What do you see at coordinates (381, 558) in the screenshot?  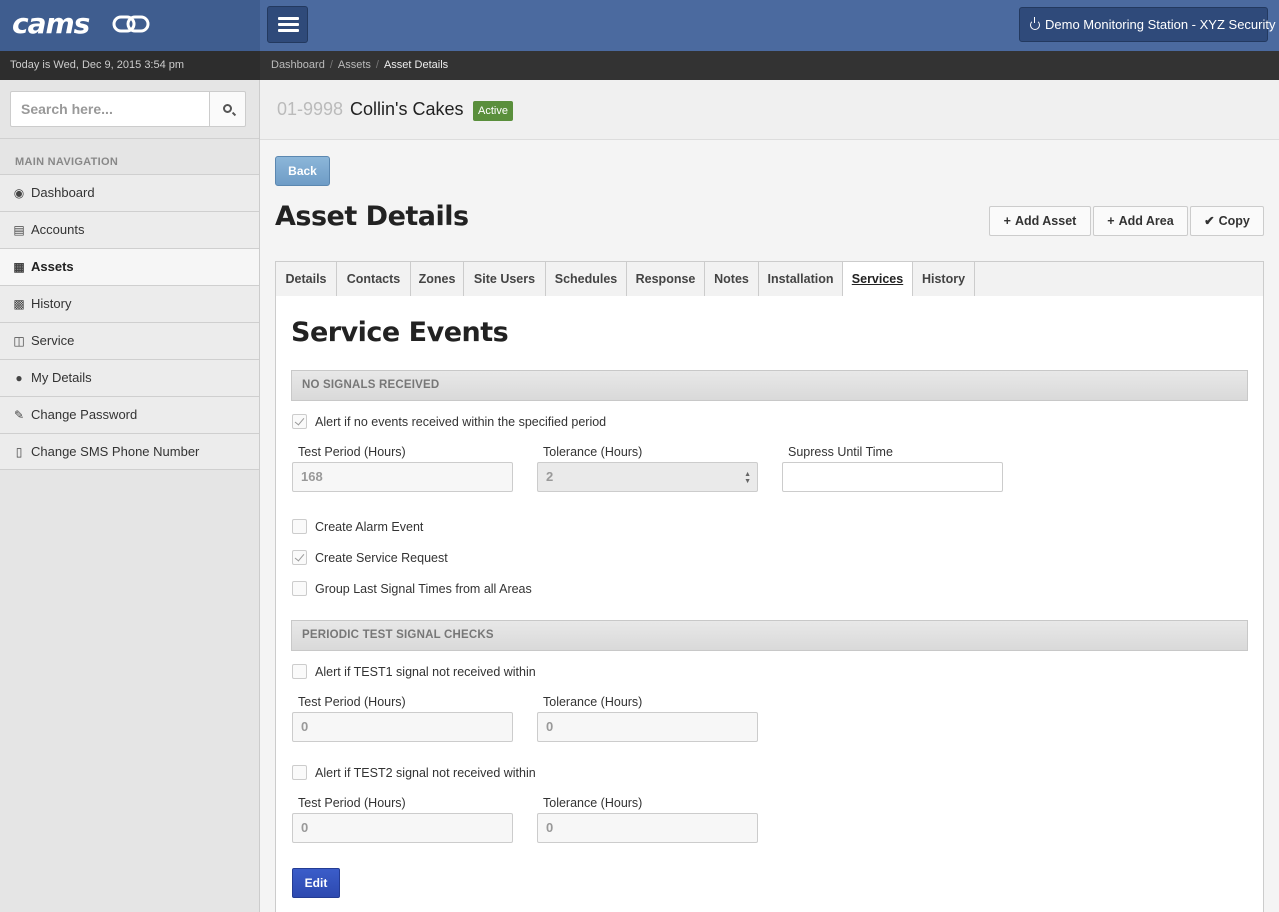 I see `create-service-label: Create Service Request` at bounding box center [381, 558].